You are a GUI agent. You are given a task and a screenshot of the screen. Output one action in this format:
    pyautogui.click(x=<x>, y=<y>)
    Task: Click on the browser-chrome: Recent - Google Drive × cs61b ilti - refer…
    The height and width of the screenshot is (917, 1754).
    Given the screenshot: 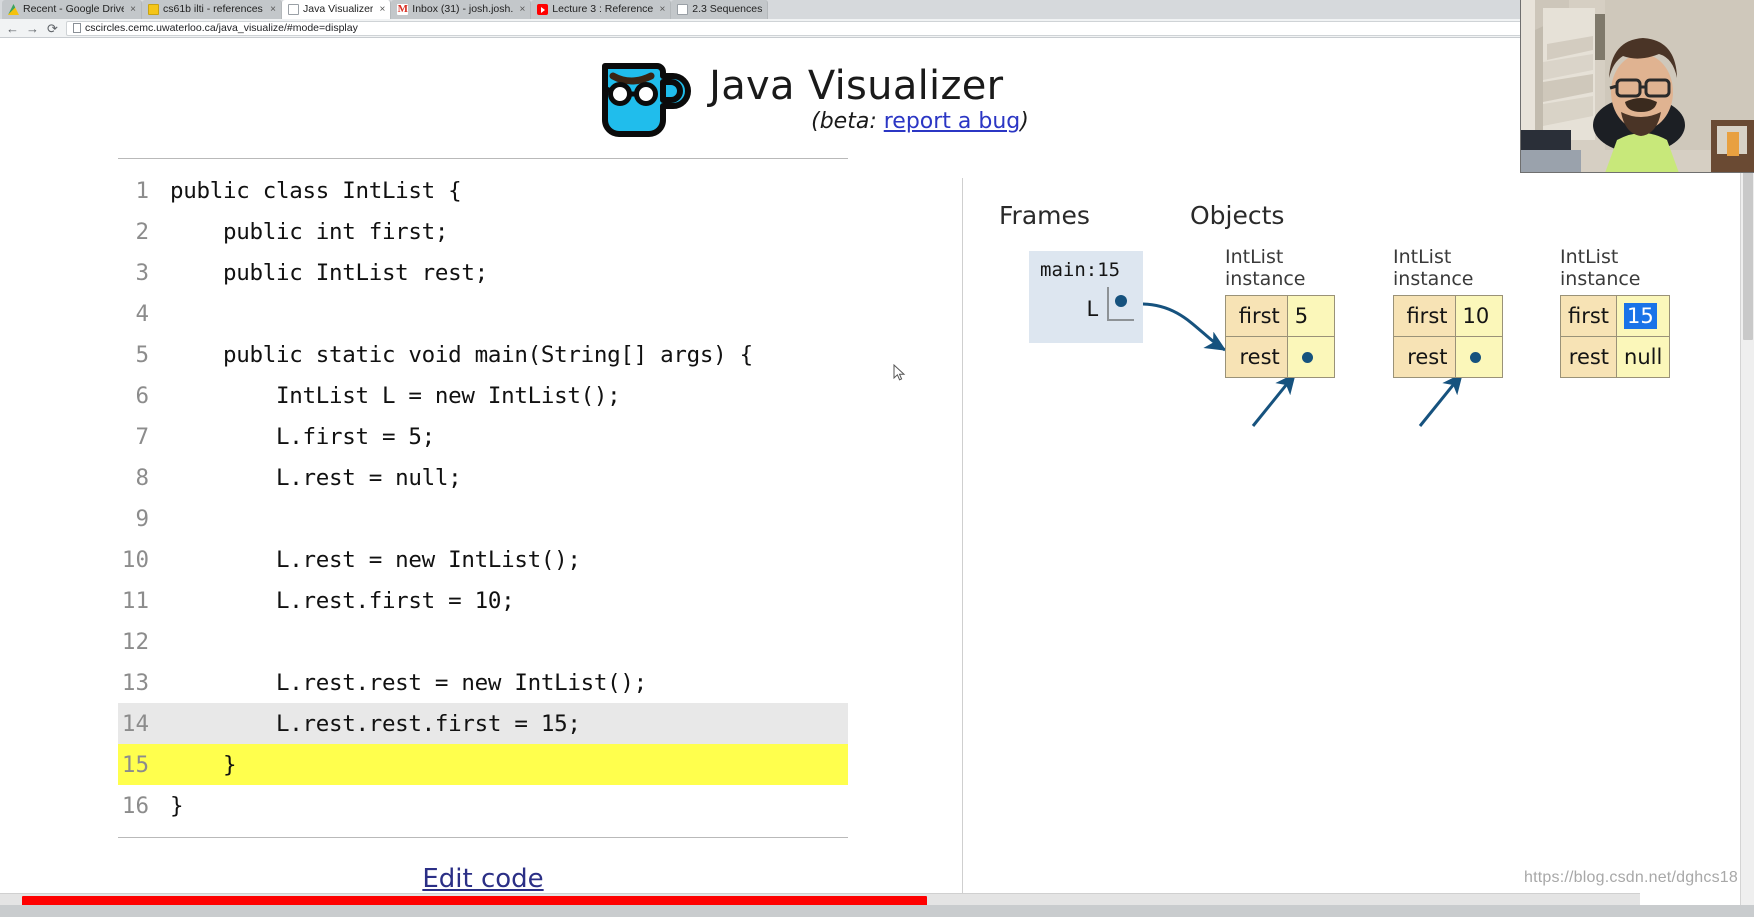 What is the action you would take?
    pyautogui.click(x=877, y=19)
    